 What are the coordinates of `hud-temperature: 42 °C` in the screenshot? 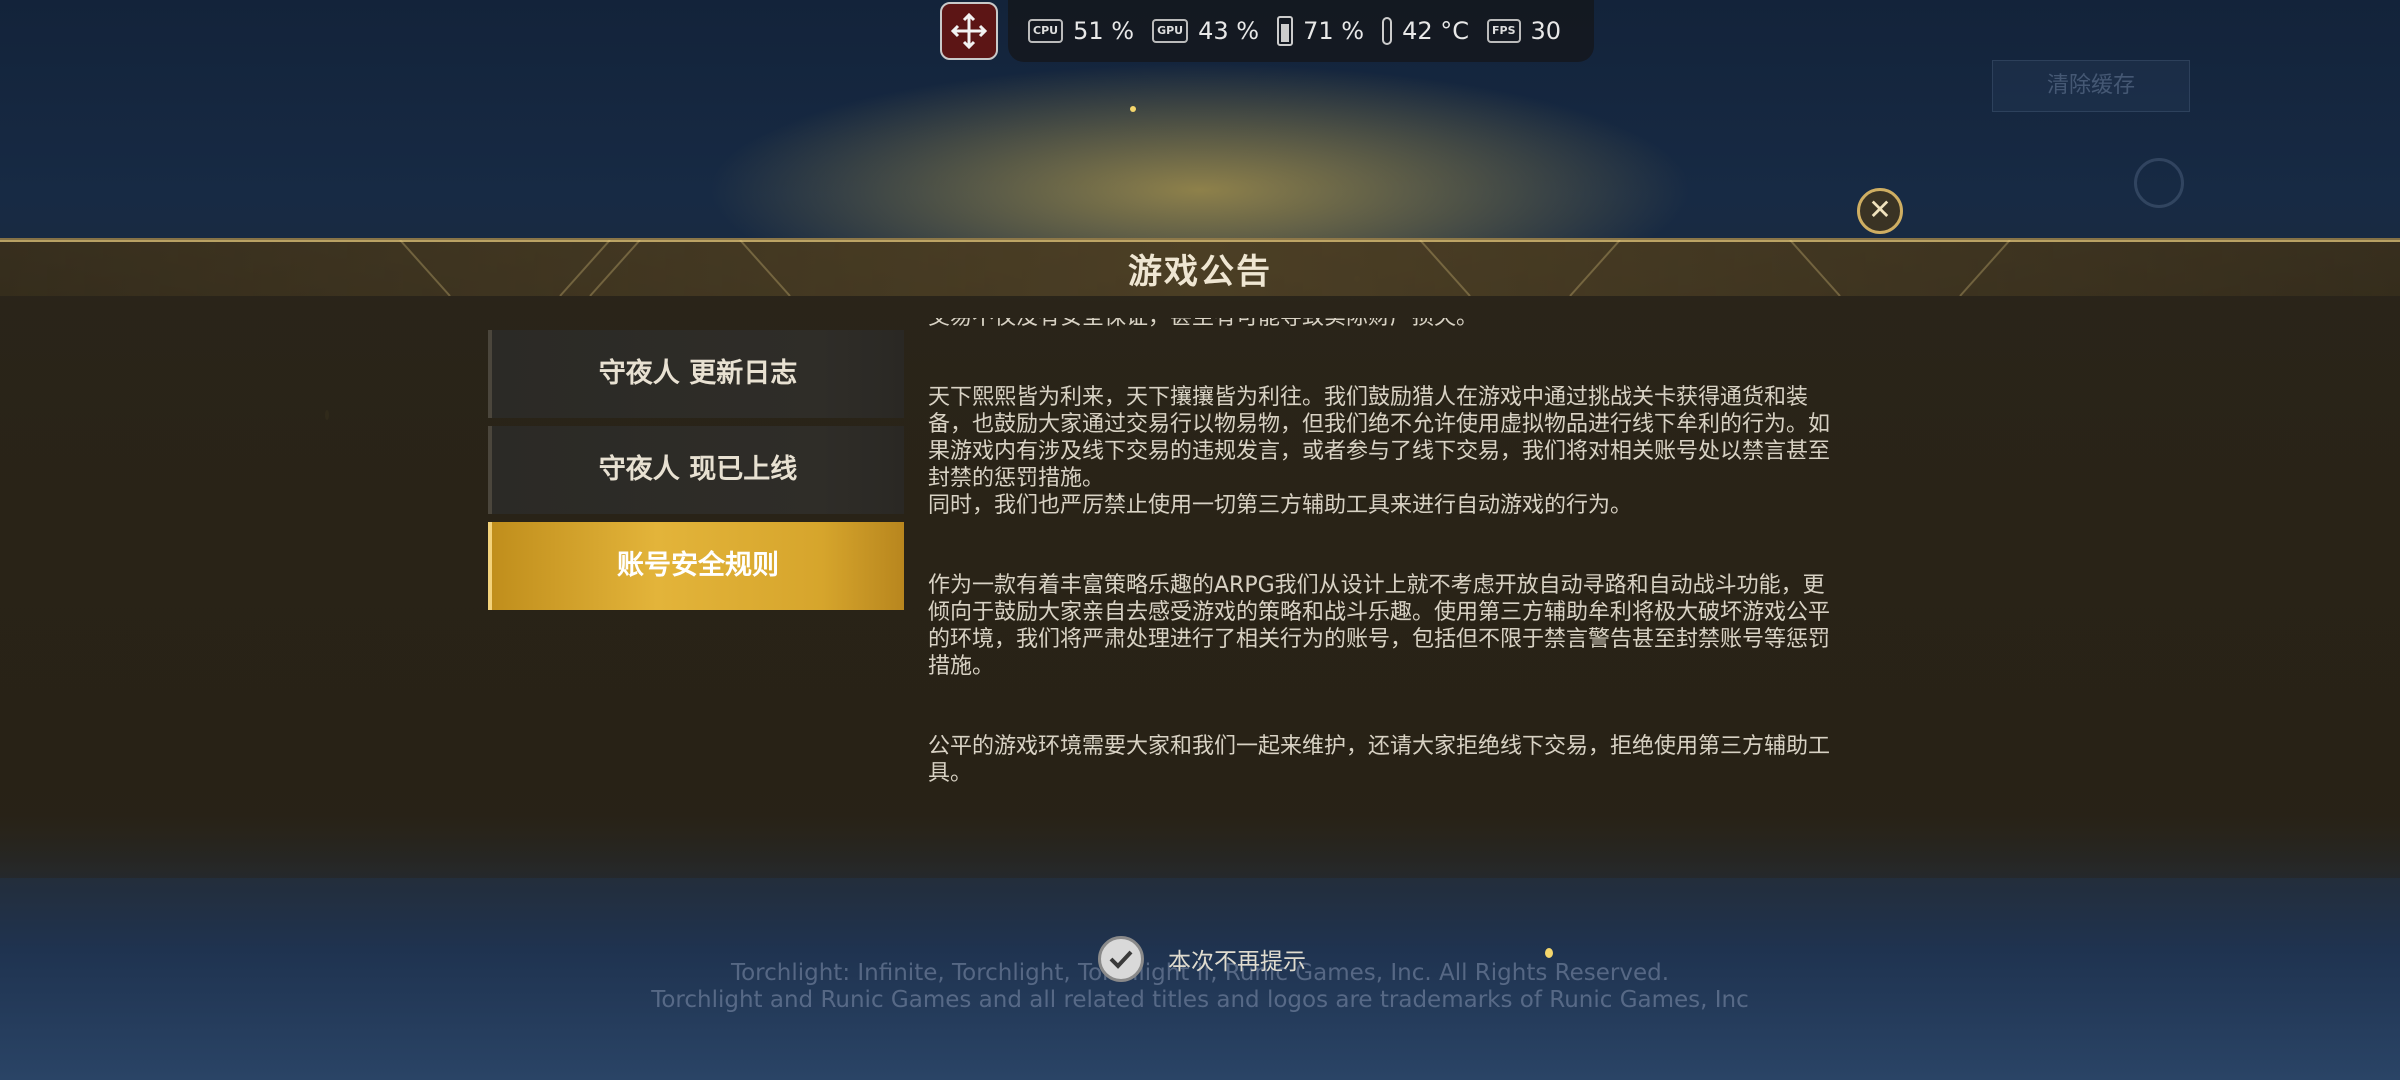 It's located at (1425, 31).